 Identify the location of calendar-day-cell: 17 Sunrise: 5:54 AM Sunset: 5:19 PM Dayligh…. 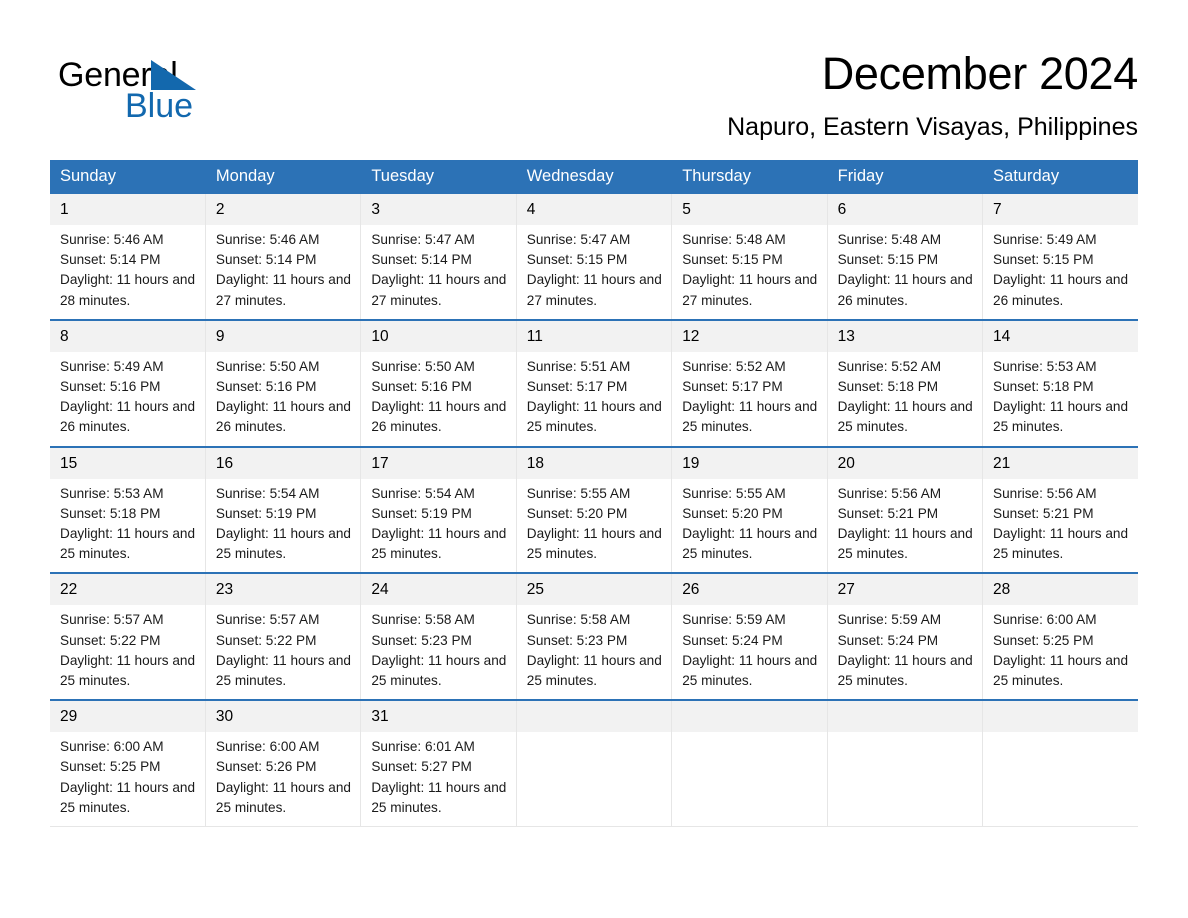
(438, 509).